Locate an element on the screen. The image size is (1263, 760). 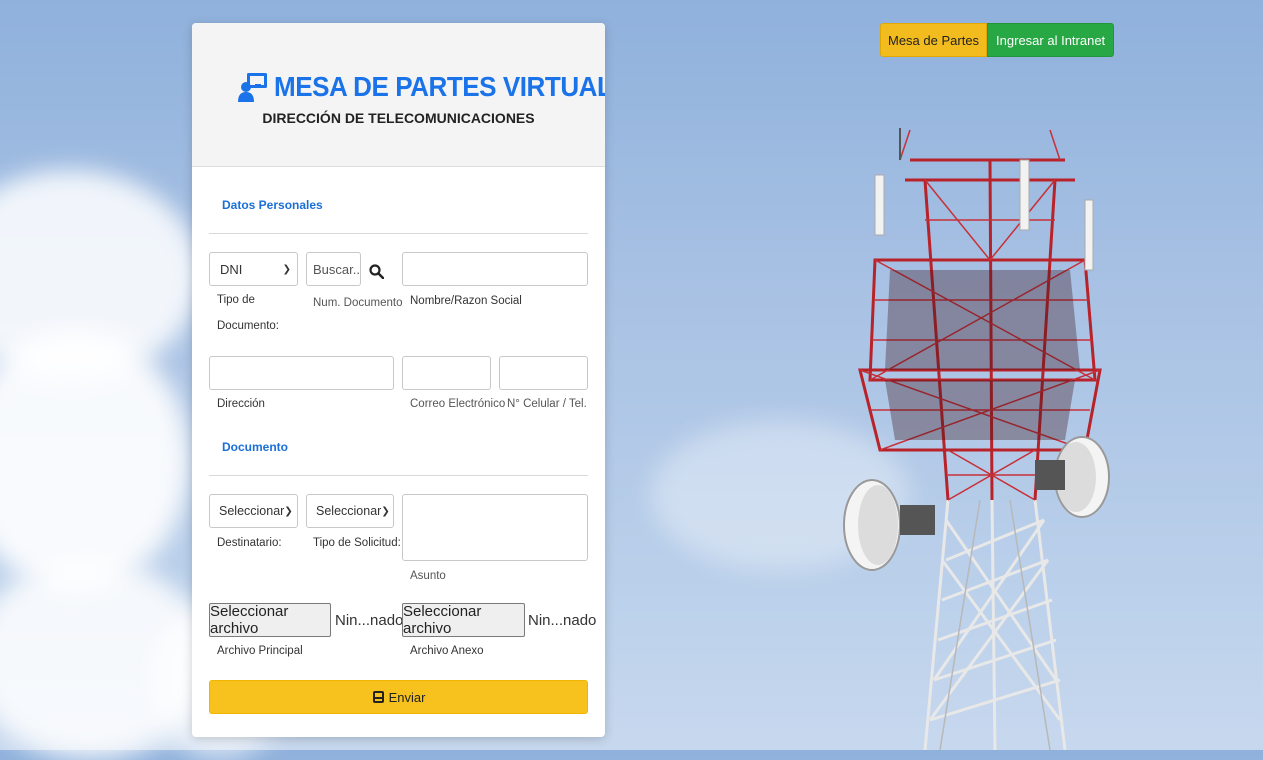
intranet-login-button: Ingresar al Intranet is located at coordinates (1051, 40).